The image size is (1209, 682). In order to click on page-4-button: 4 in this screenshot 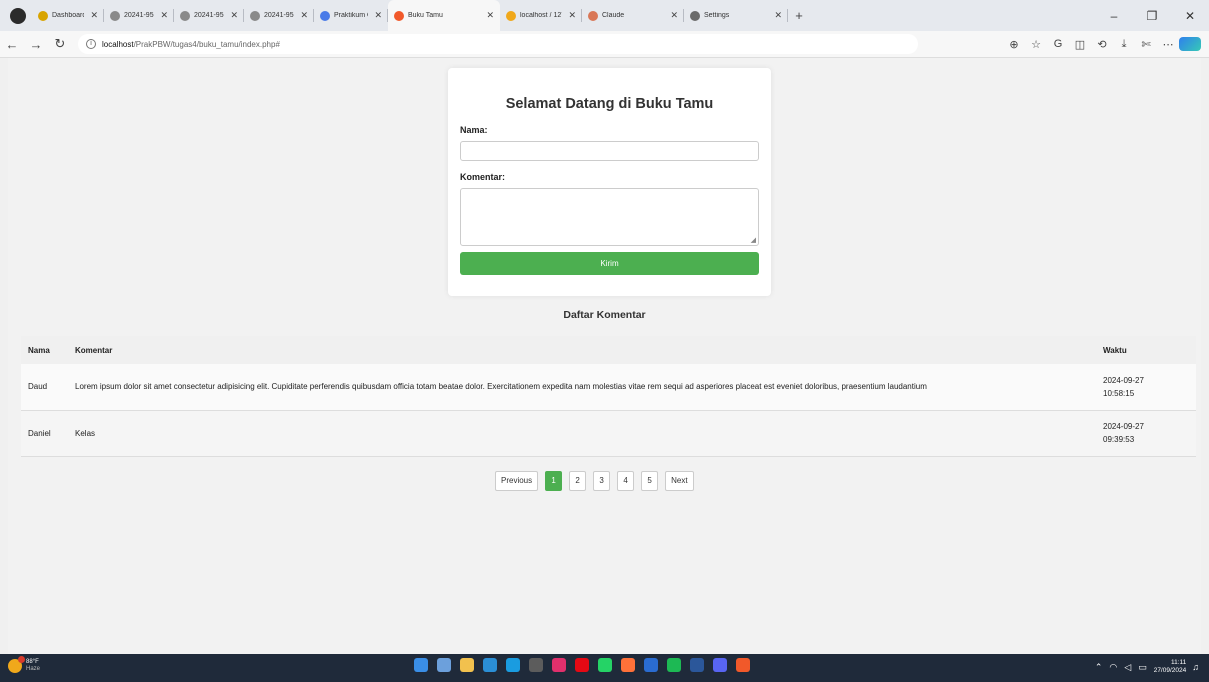, I will do `click(626, 481)`.